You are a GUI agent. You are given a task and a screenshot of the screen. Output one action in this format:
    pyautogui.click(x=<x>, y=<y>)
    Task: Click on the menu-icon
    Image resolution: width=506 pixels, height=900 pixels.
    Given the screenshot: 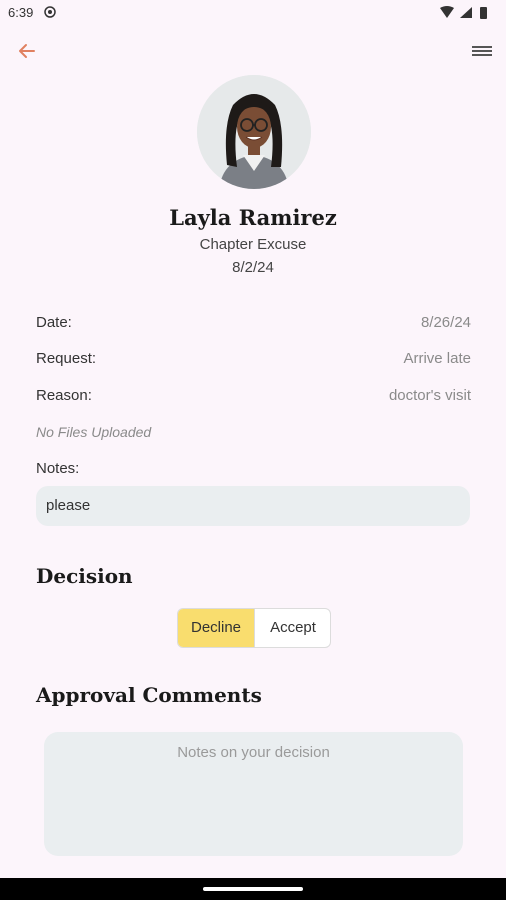 What is the action you would take?
    pyautogui.click(x=482, y=51)
    